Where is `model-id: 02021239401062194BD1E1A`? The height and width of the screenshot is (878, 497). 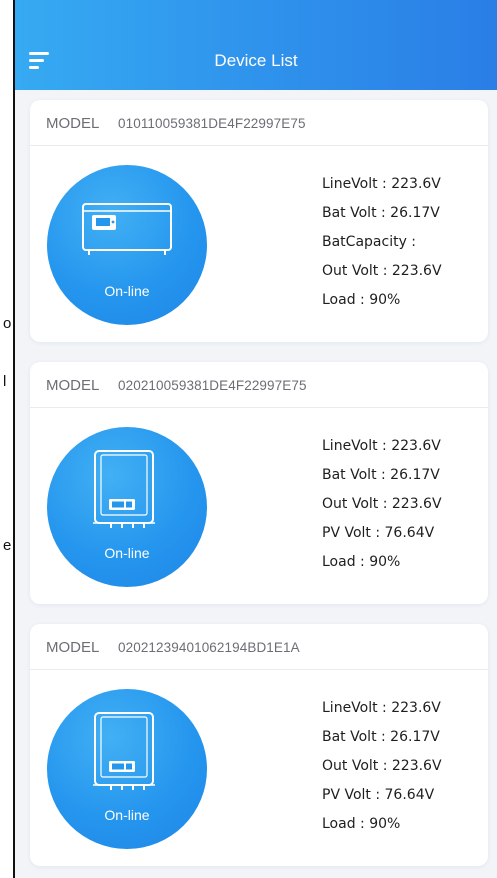 model-id: 02021239401062194BD1E1A is located at coordinates (209, 647).